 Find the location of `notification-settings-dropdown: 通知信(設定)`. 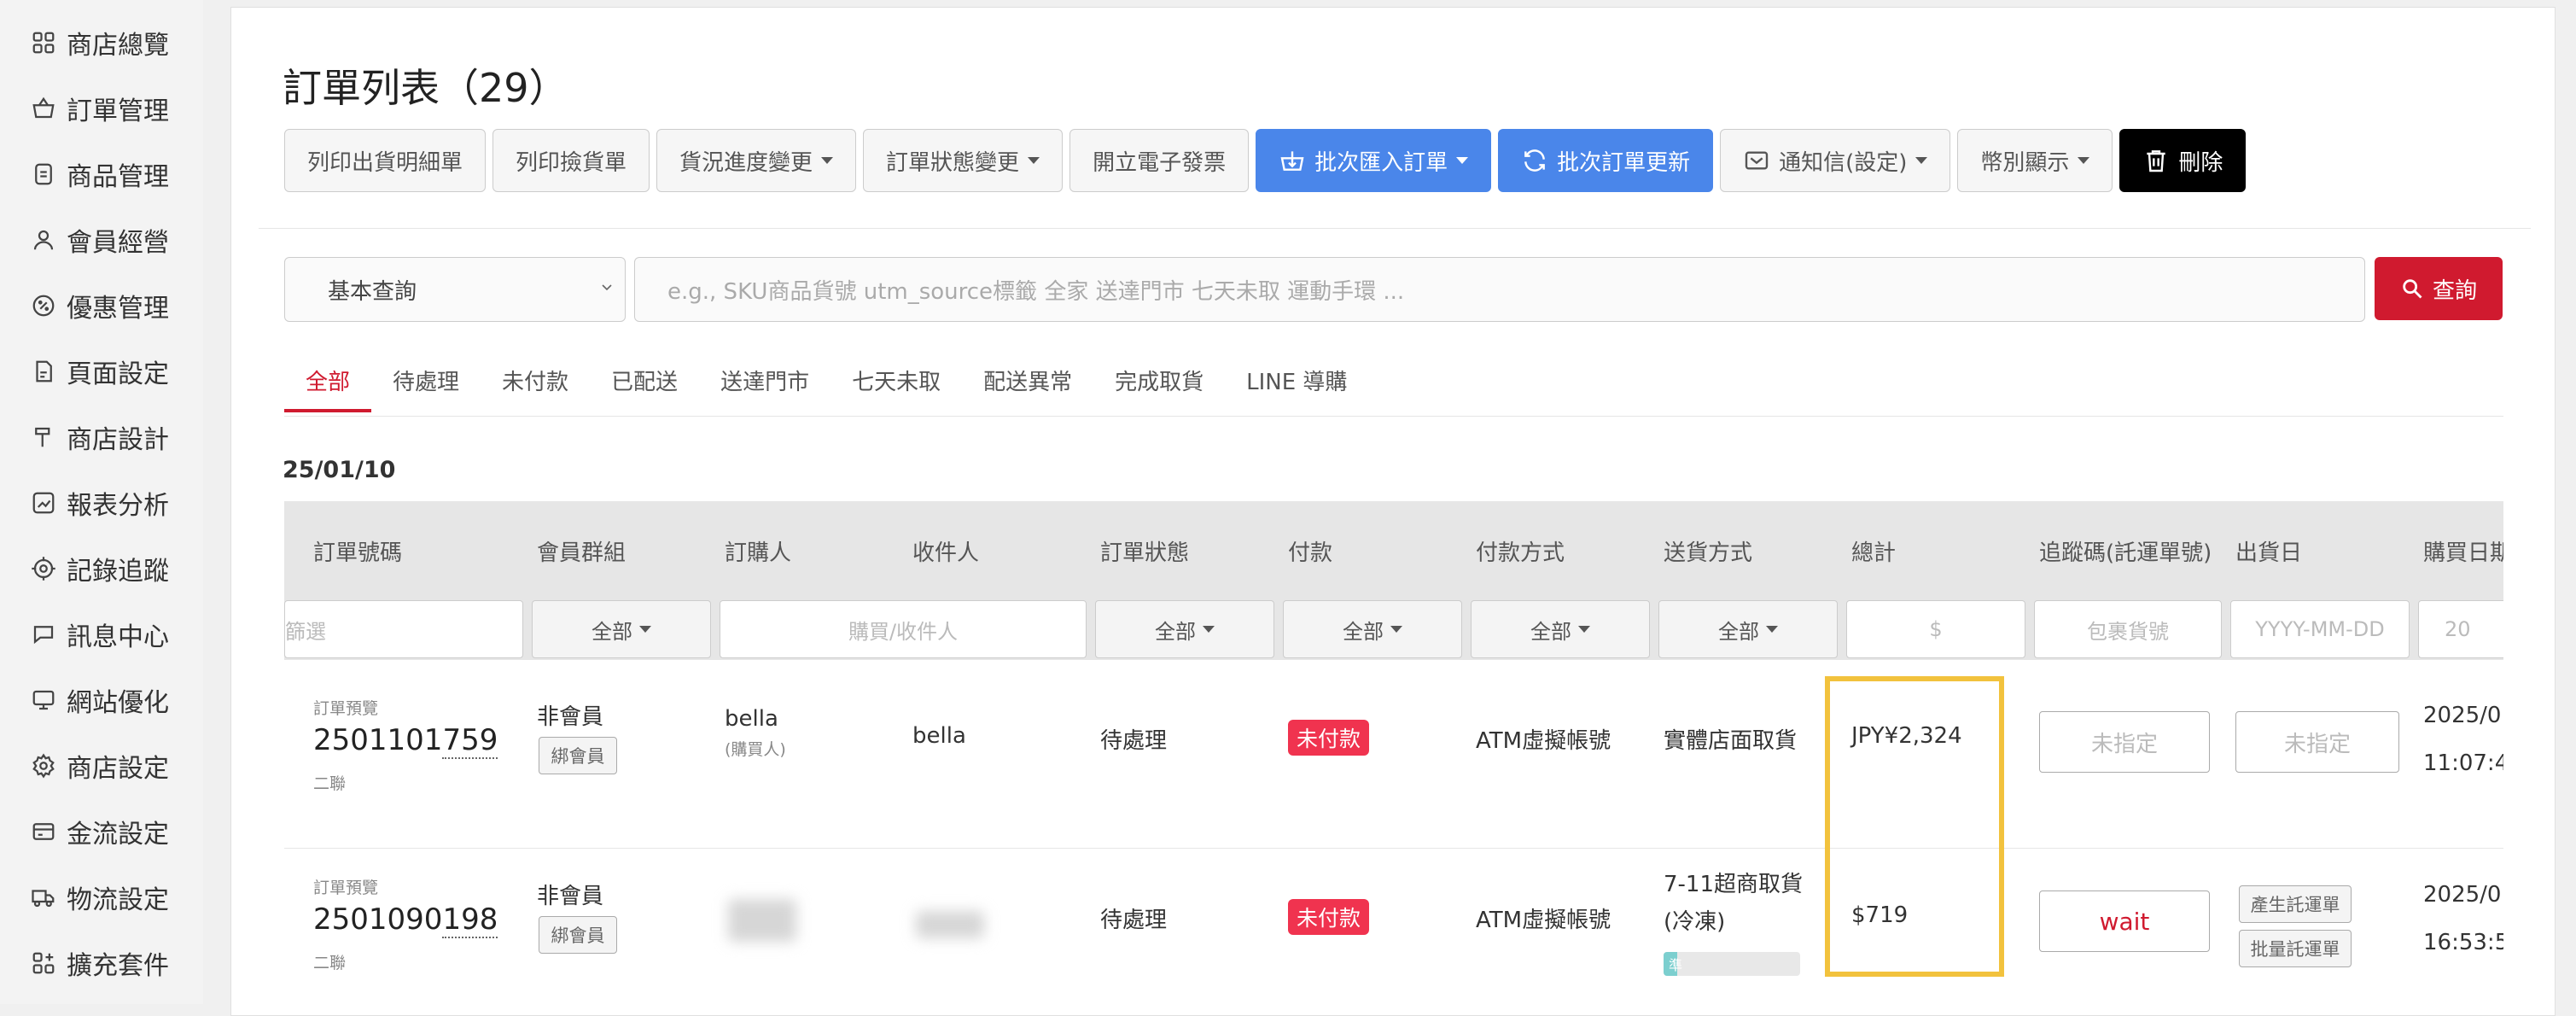

notification-settings-dropdown: 通知信(設定) is located at coordinates (1835, 160).